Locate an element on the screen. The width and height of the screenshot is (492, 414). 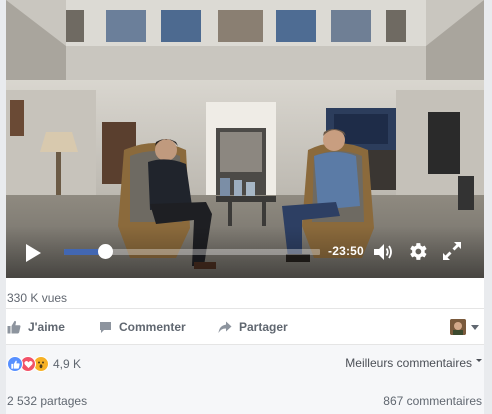
fullscreen-icon is located at coordinates (452, 251).